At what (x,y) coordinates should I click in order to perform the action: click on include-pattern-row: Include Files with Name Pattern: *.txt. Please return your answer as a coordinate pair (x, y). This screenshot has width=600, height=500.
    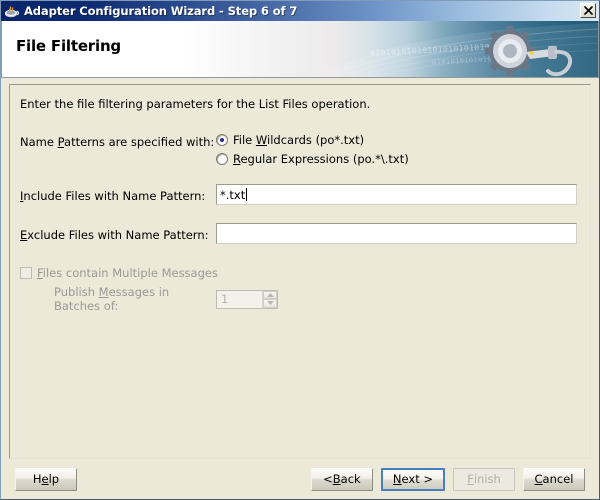
    Looking at the image, I should click on (300, 194).